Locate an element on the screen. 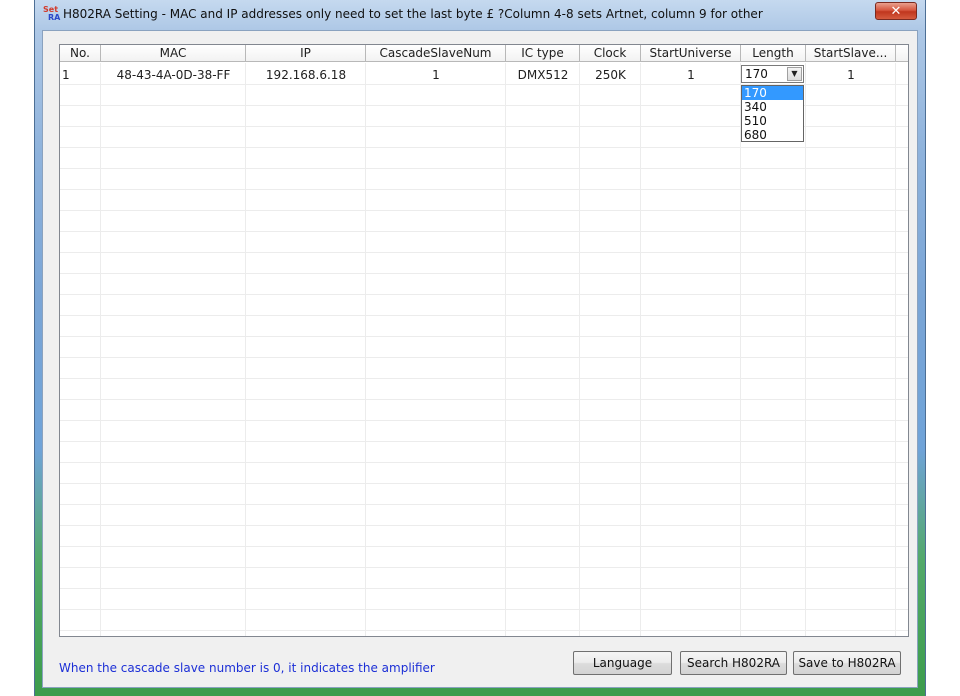  app-icon: Set RA is located at coordinates (52, 15).